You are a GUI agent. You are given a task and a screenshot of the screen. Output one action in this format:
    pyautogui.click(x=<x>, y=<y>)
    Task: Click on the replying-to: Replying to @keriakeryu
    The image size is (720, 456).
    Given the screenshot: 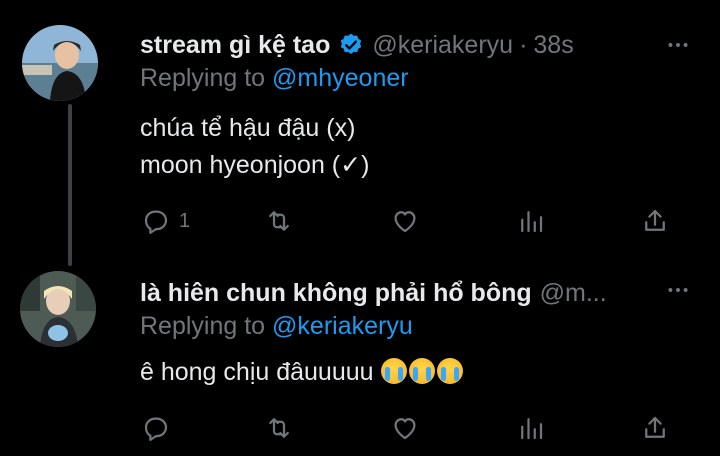 What is the action you would take?
    pyautogui.click(x=276, y=326)
    